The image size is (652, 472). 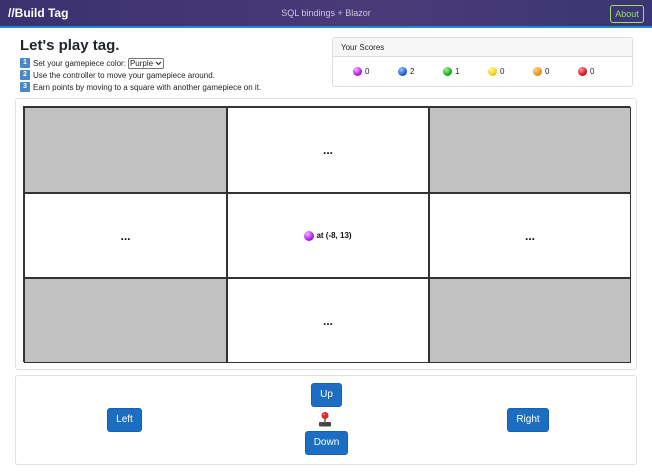 What do you see at coordinates (582, 71) in the screenshot?
I see `red-orb-icon` at bounding box center [582, 71].